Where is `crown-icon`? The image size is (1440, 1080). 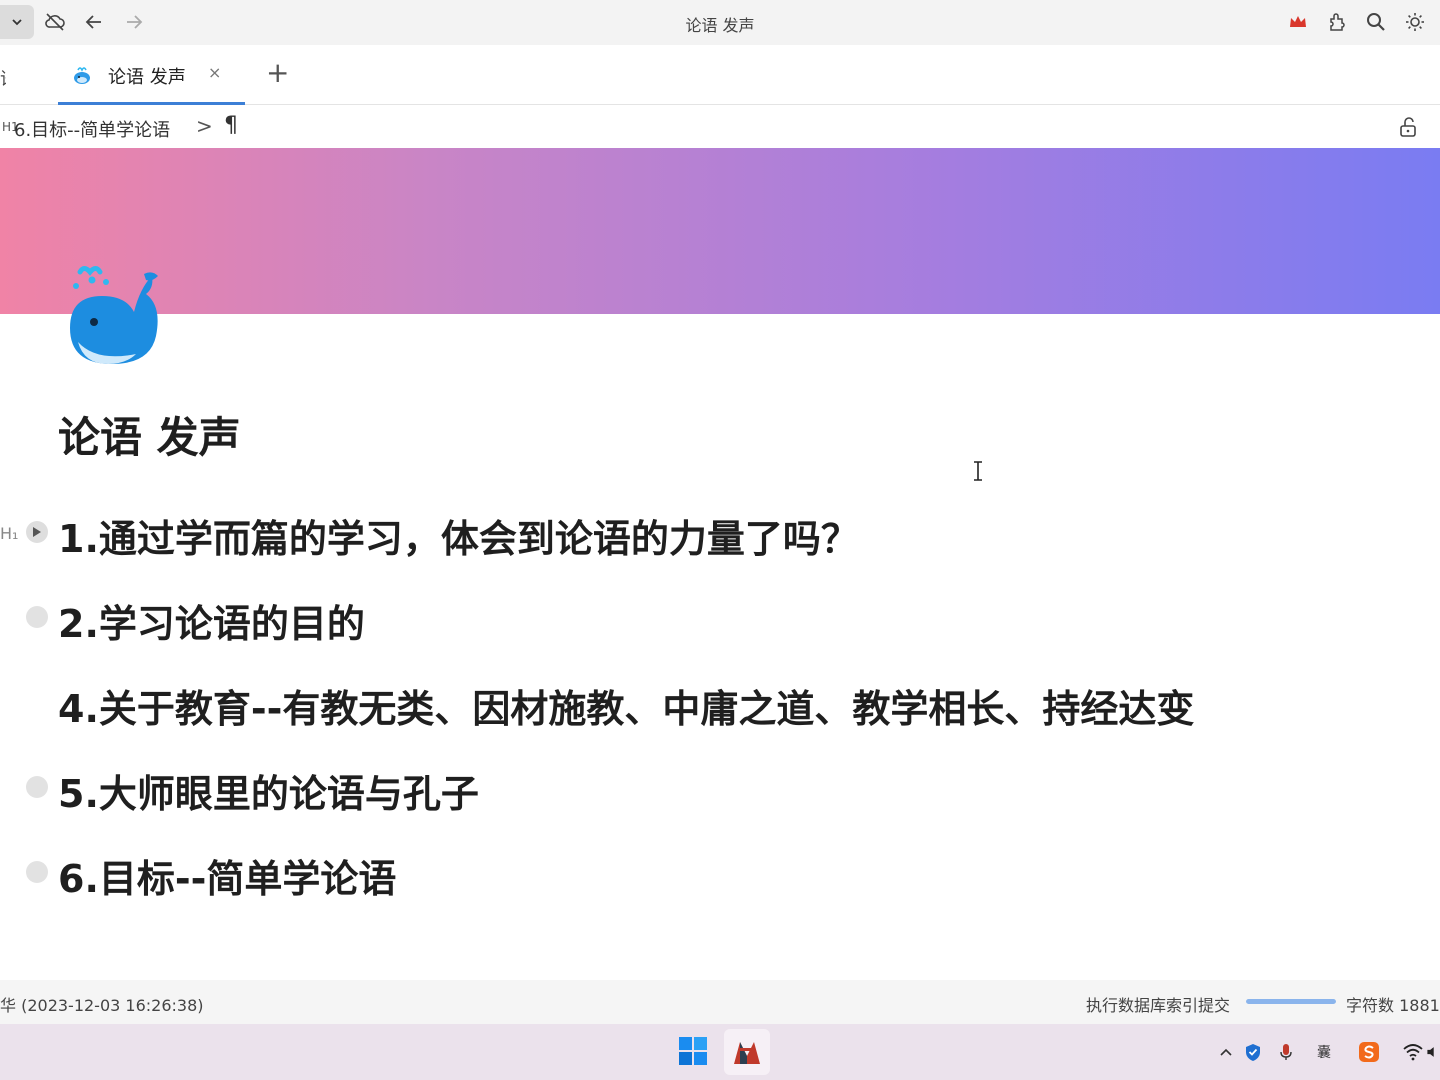
crown-icon is located at coordinates (1298, 22).